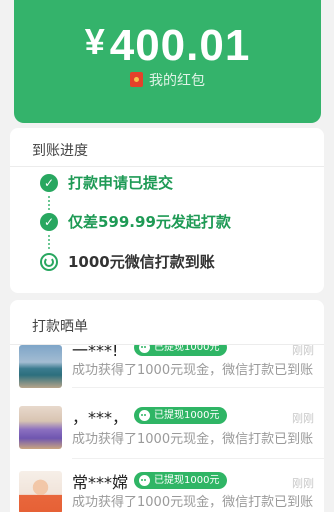 The height and width of the screenshot is (512, 334). What do you see at coordinates (136, 79) in the screenshot?
I see `red-envelope-icon` at bounding box center [136, 79].